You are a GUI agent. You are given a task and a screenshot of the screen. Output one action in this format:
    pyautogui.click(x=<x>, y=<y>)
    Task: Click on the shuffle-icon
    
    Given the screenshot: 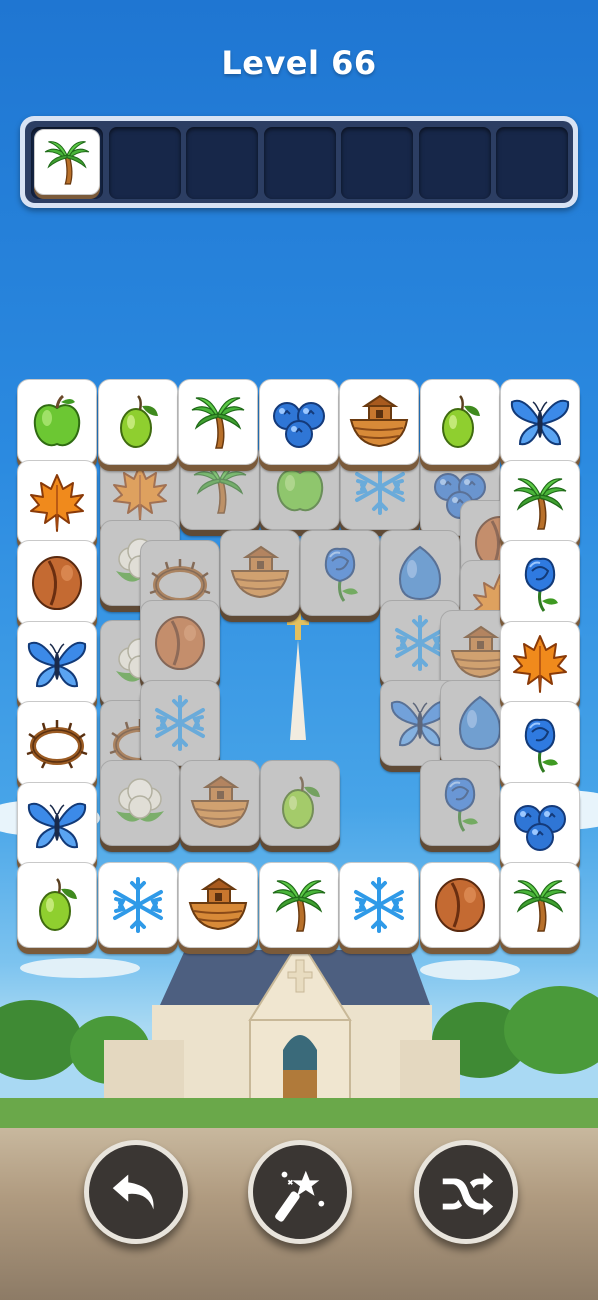 What is the action you would take?
    pyautogui.click(x=468, y=1194)
    